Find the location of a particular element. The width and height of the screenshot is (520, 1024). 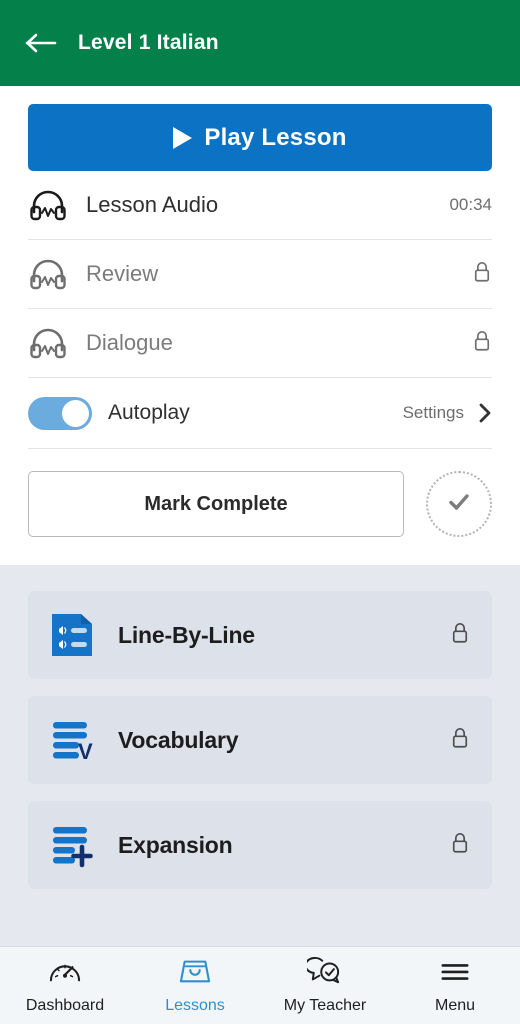

autoplay-label: Autoplay is located at coordinates (149, 412).